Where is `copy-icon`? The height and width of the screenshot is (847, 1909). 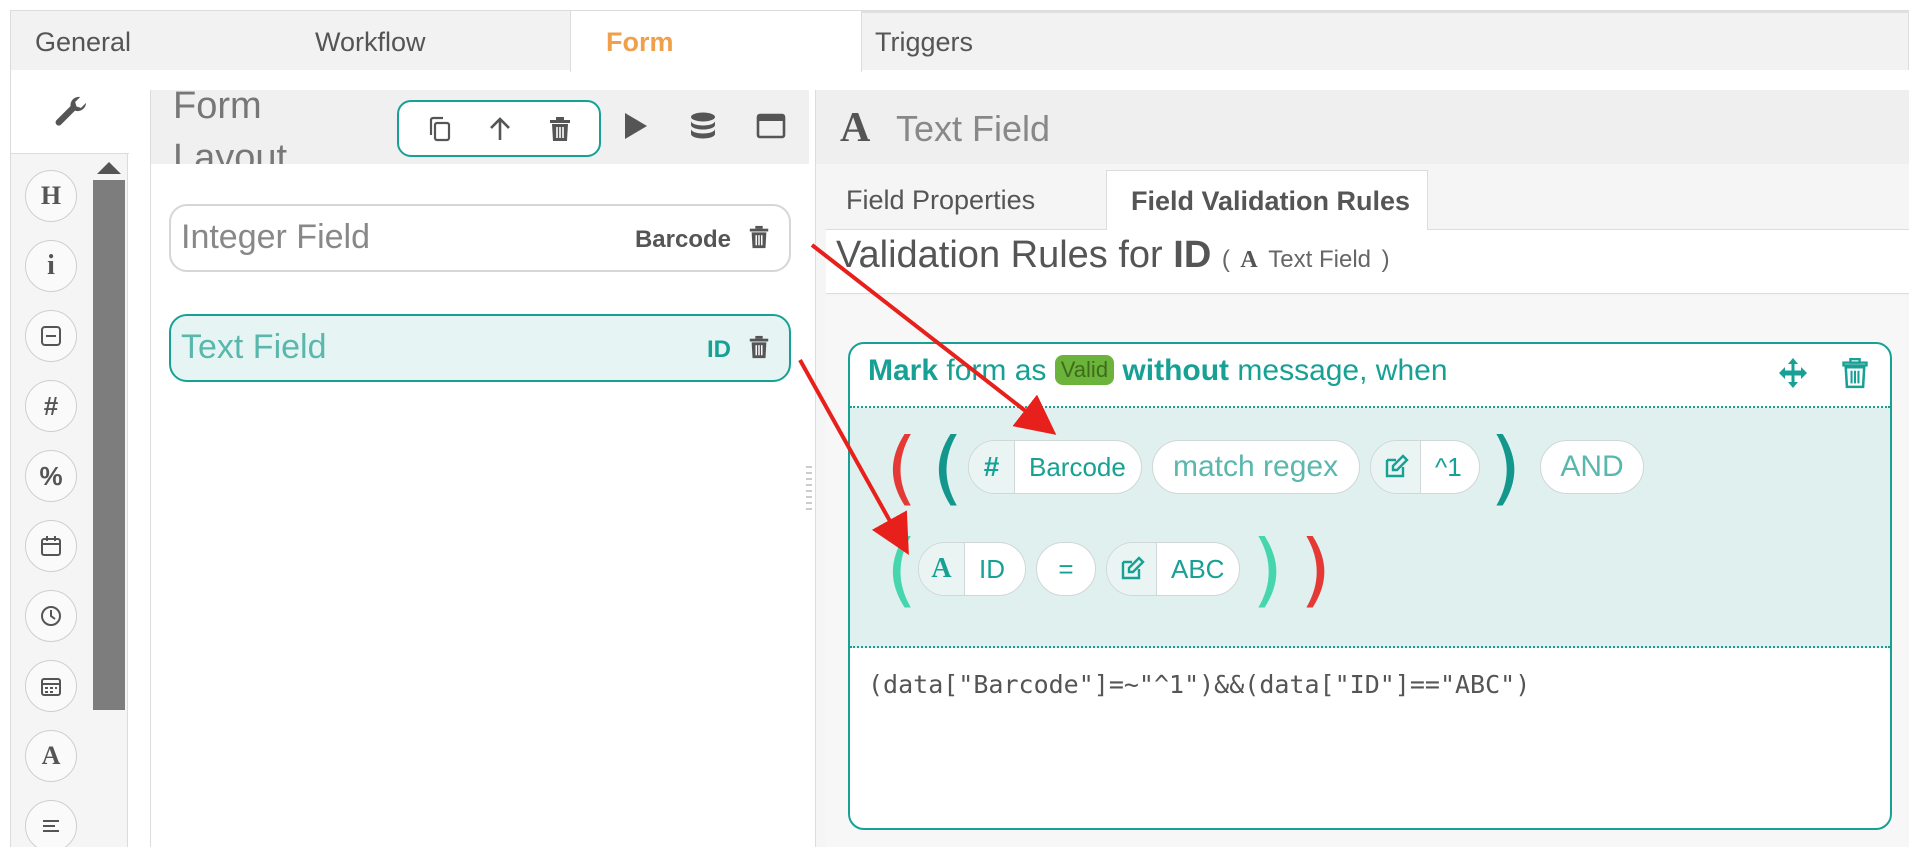
copy-icon is located at coordinates (440, 129).